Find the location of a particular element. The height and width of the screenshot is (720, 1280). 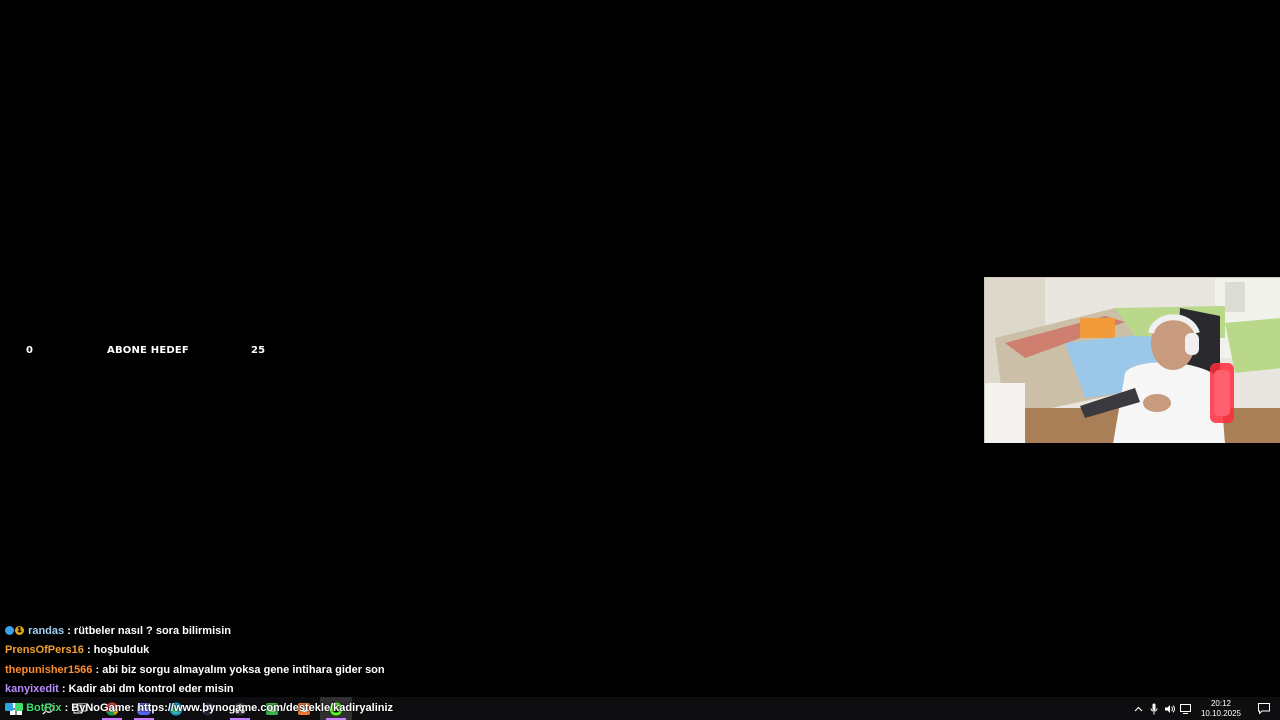

goal-end-value: 25 is located at coordinates (258, 350).